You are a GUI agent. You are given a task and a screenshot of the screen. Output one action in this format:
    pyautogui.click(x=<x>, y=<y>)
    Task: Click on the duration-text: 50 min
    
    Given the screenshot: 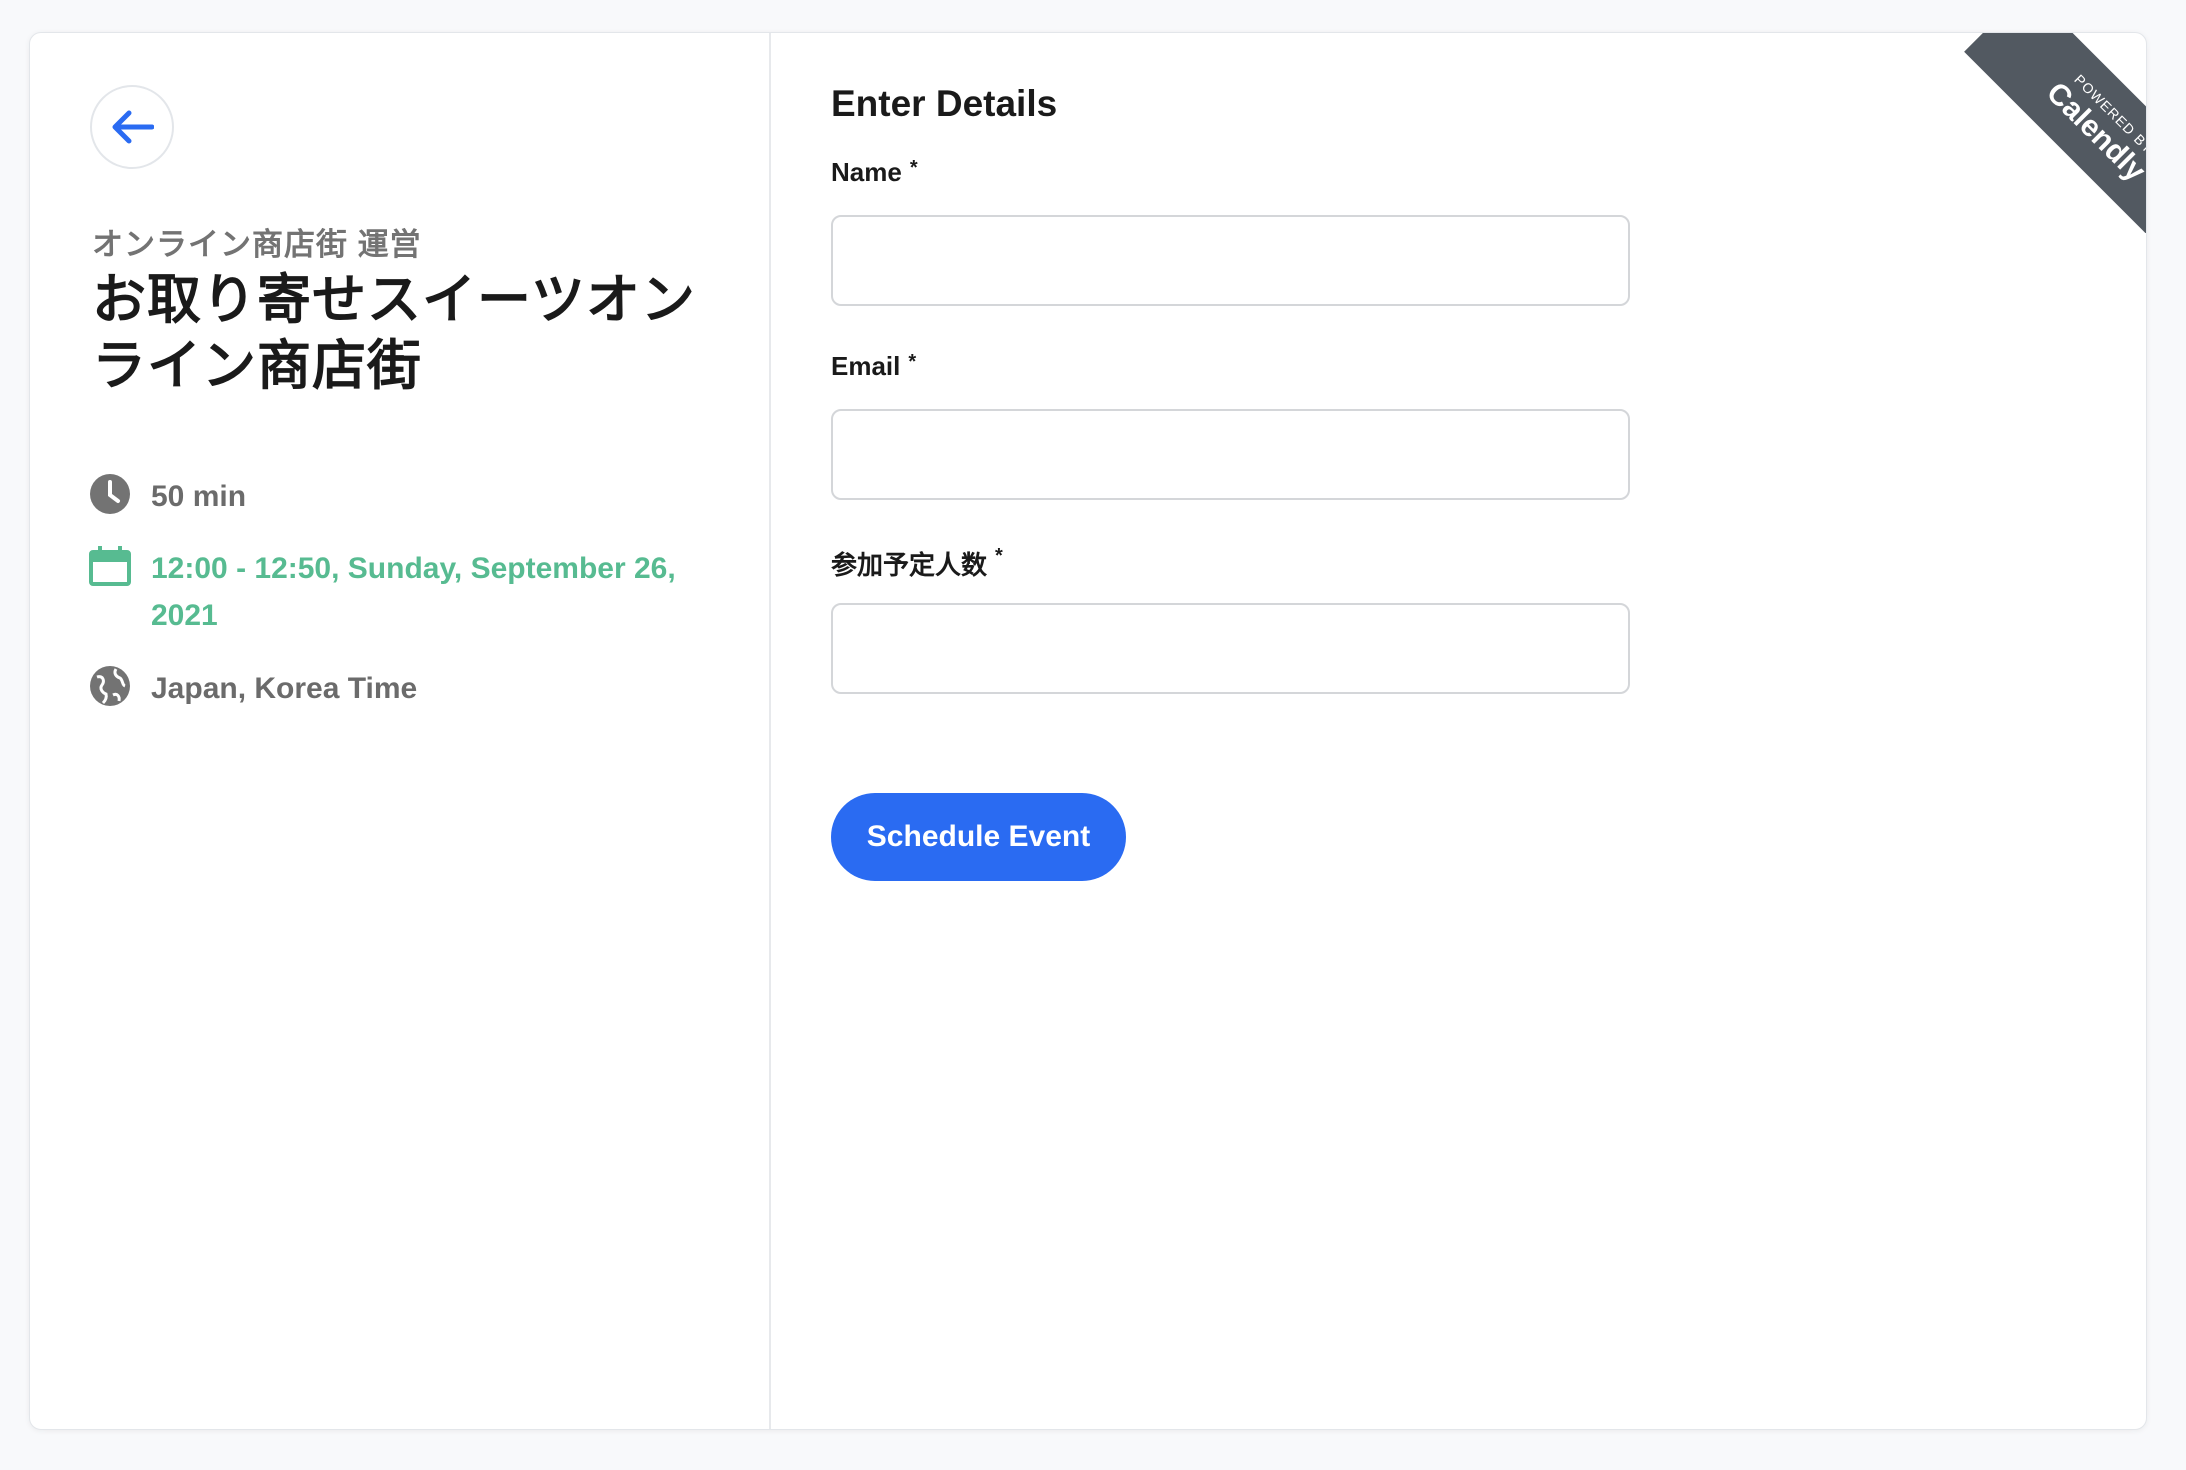 What is the action you would take?
    pyautogui.click(x=199, y=496)
    